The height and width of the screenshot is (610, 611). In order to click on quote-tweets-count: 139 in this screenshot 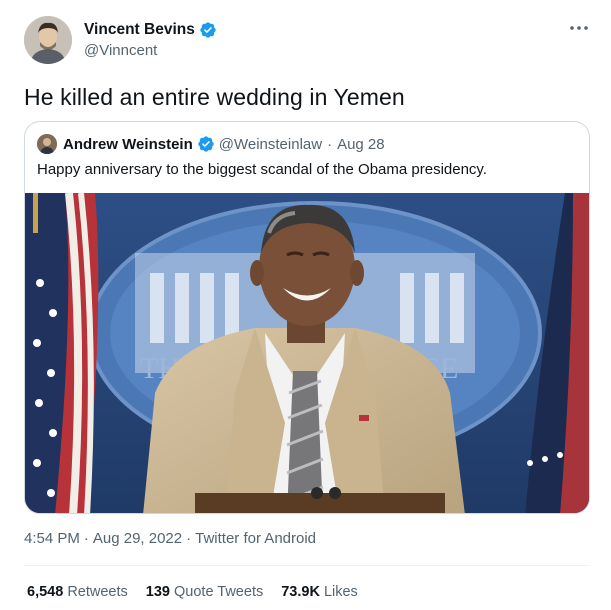, I will do `click(157, 592)`.